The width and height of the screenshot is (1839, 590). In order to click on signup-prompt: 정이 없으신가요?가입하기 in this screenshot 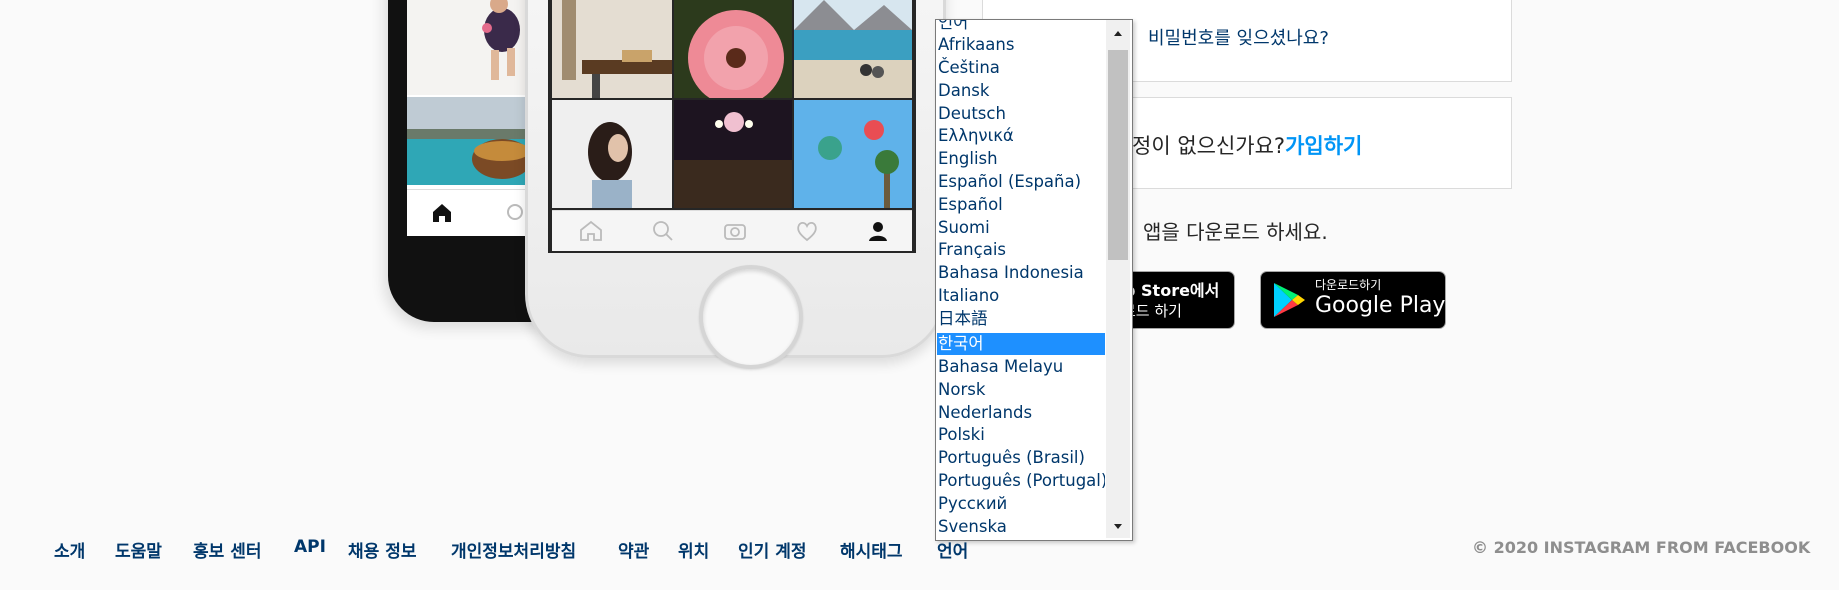, I will do `click(1247, 145)`.